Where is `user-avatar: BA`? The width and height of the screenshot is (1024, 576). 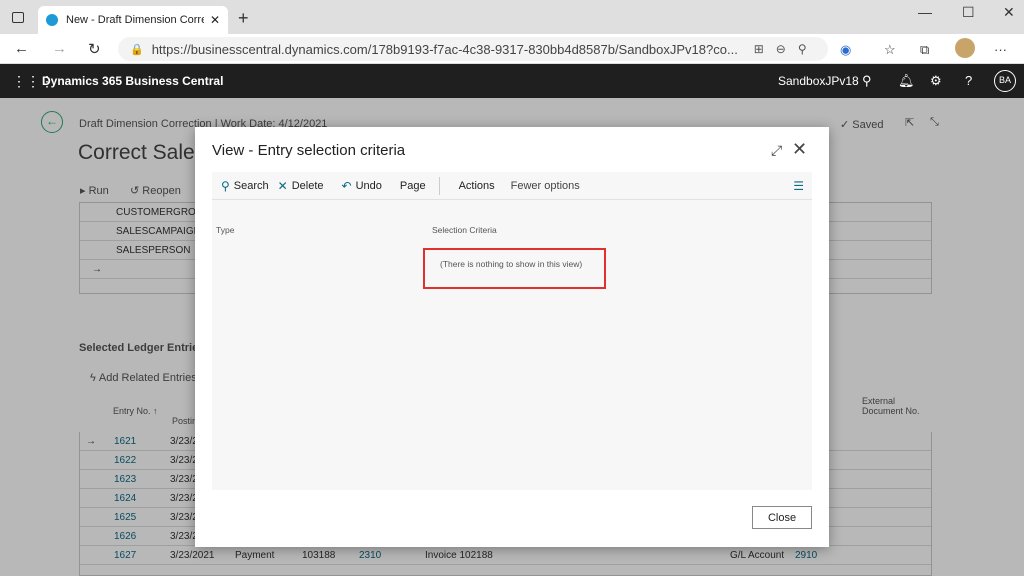 user-avatar: BA is located at coordinates (1005, 81).